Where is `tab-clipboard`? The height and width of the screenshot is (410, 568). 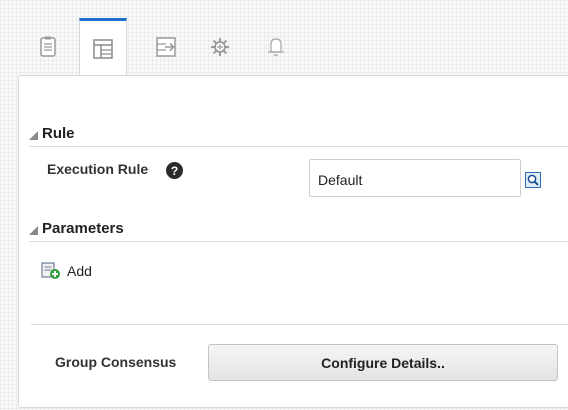
tab-clipboard is located at coordinates (48, 47).